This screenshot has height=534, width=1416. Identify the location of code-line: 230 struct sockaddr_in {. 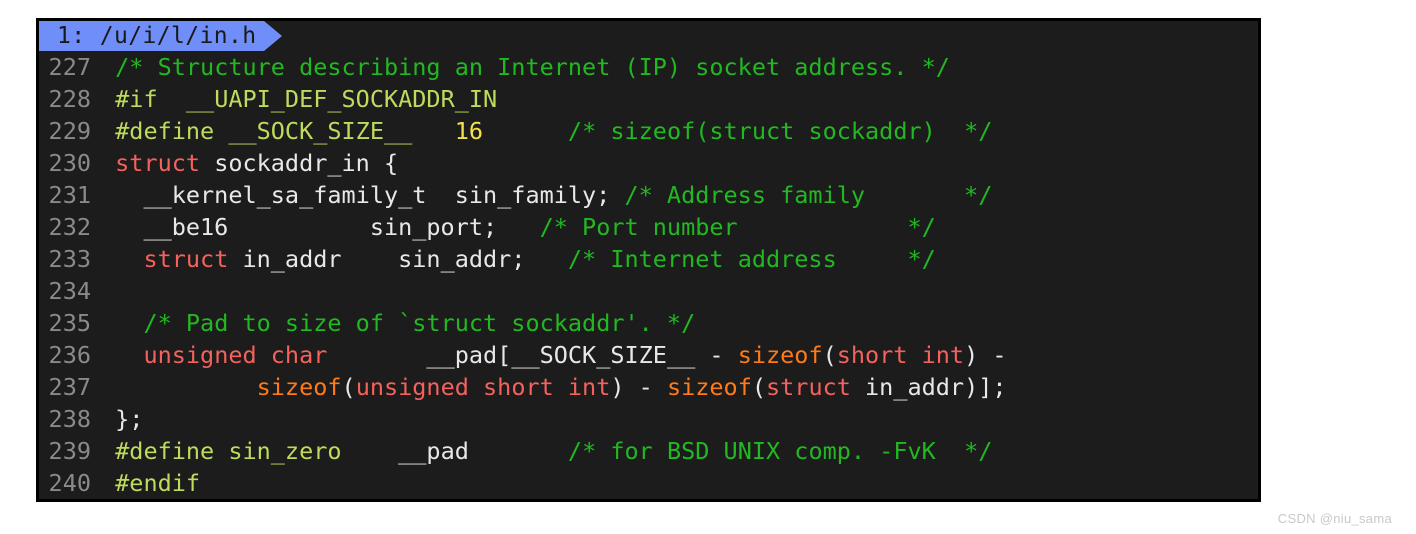
(648, 163).